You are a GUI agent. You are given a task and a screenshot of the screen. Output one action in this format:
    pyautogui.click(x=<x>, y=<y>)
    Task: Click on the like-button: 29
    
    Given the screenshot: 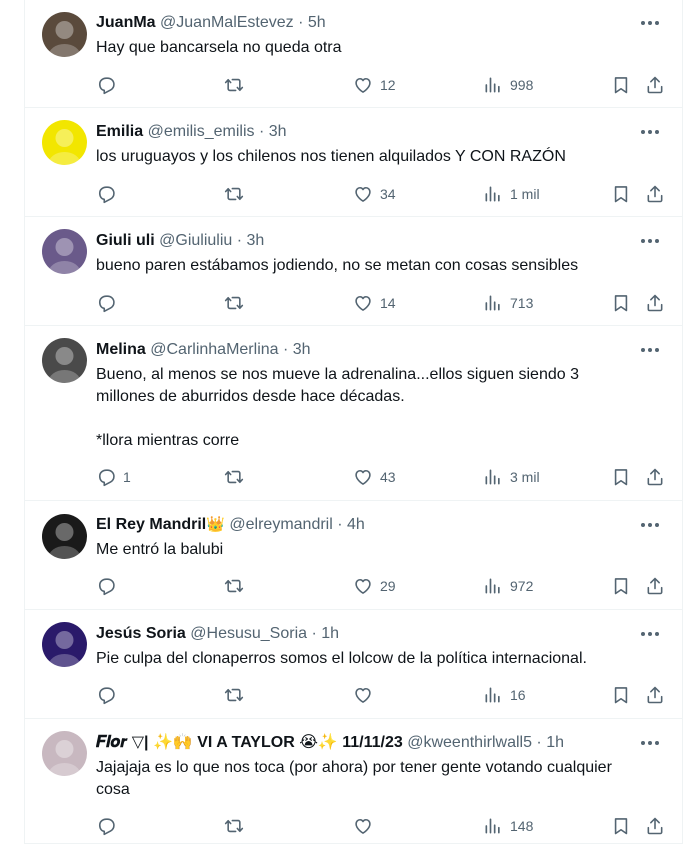 What is the action you would take?
    pyautogui.click(x=374, y=586)
    